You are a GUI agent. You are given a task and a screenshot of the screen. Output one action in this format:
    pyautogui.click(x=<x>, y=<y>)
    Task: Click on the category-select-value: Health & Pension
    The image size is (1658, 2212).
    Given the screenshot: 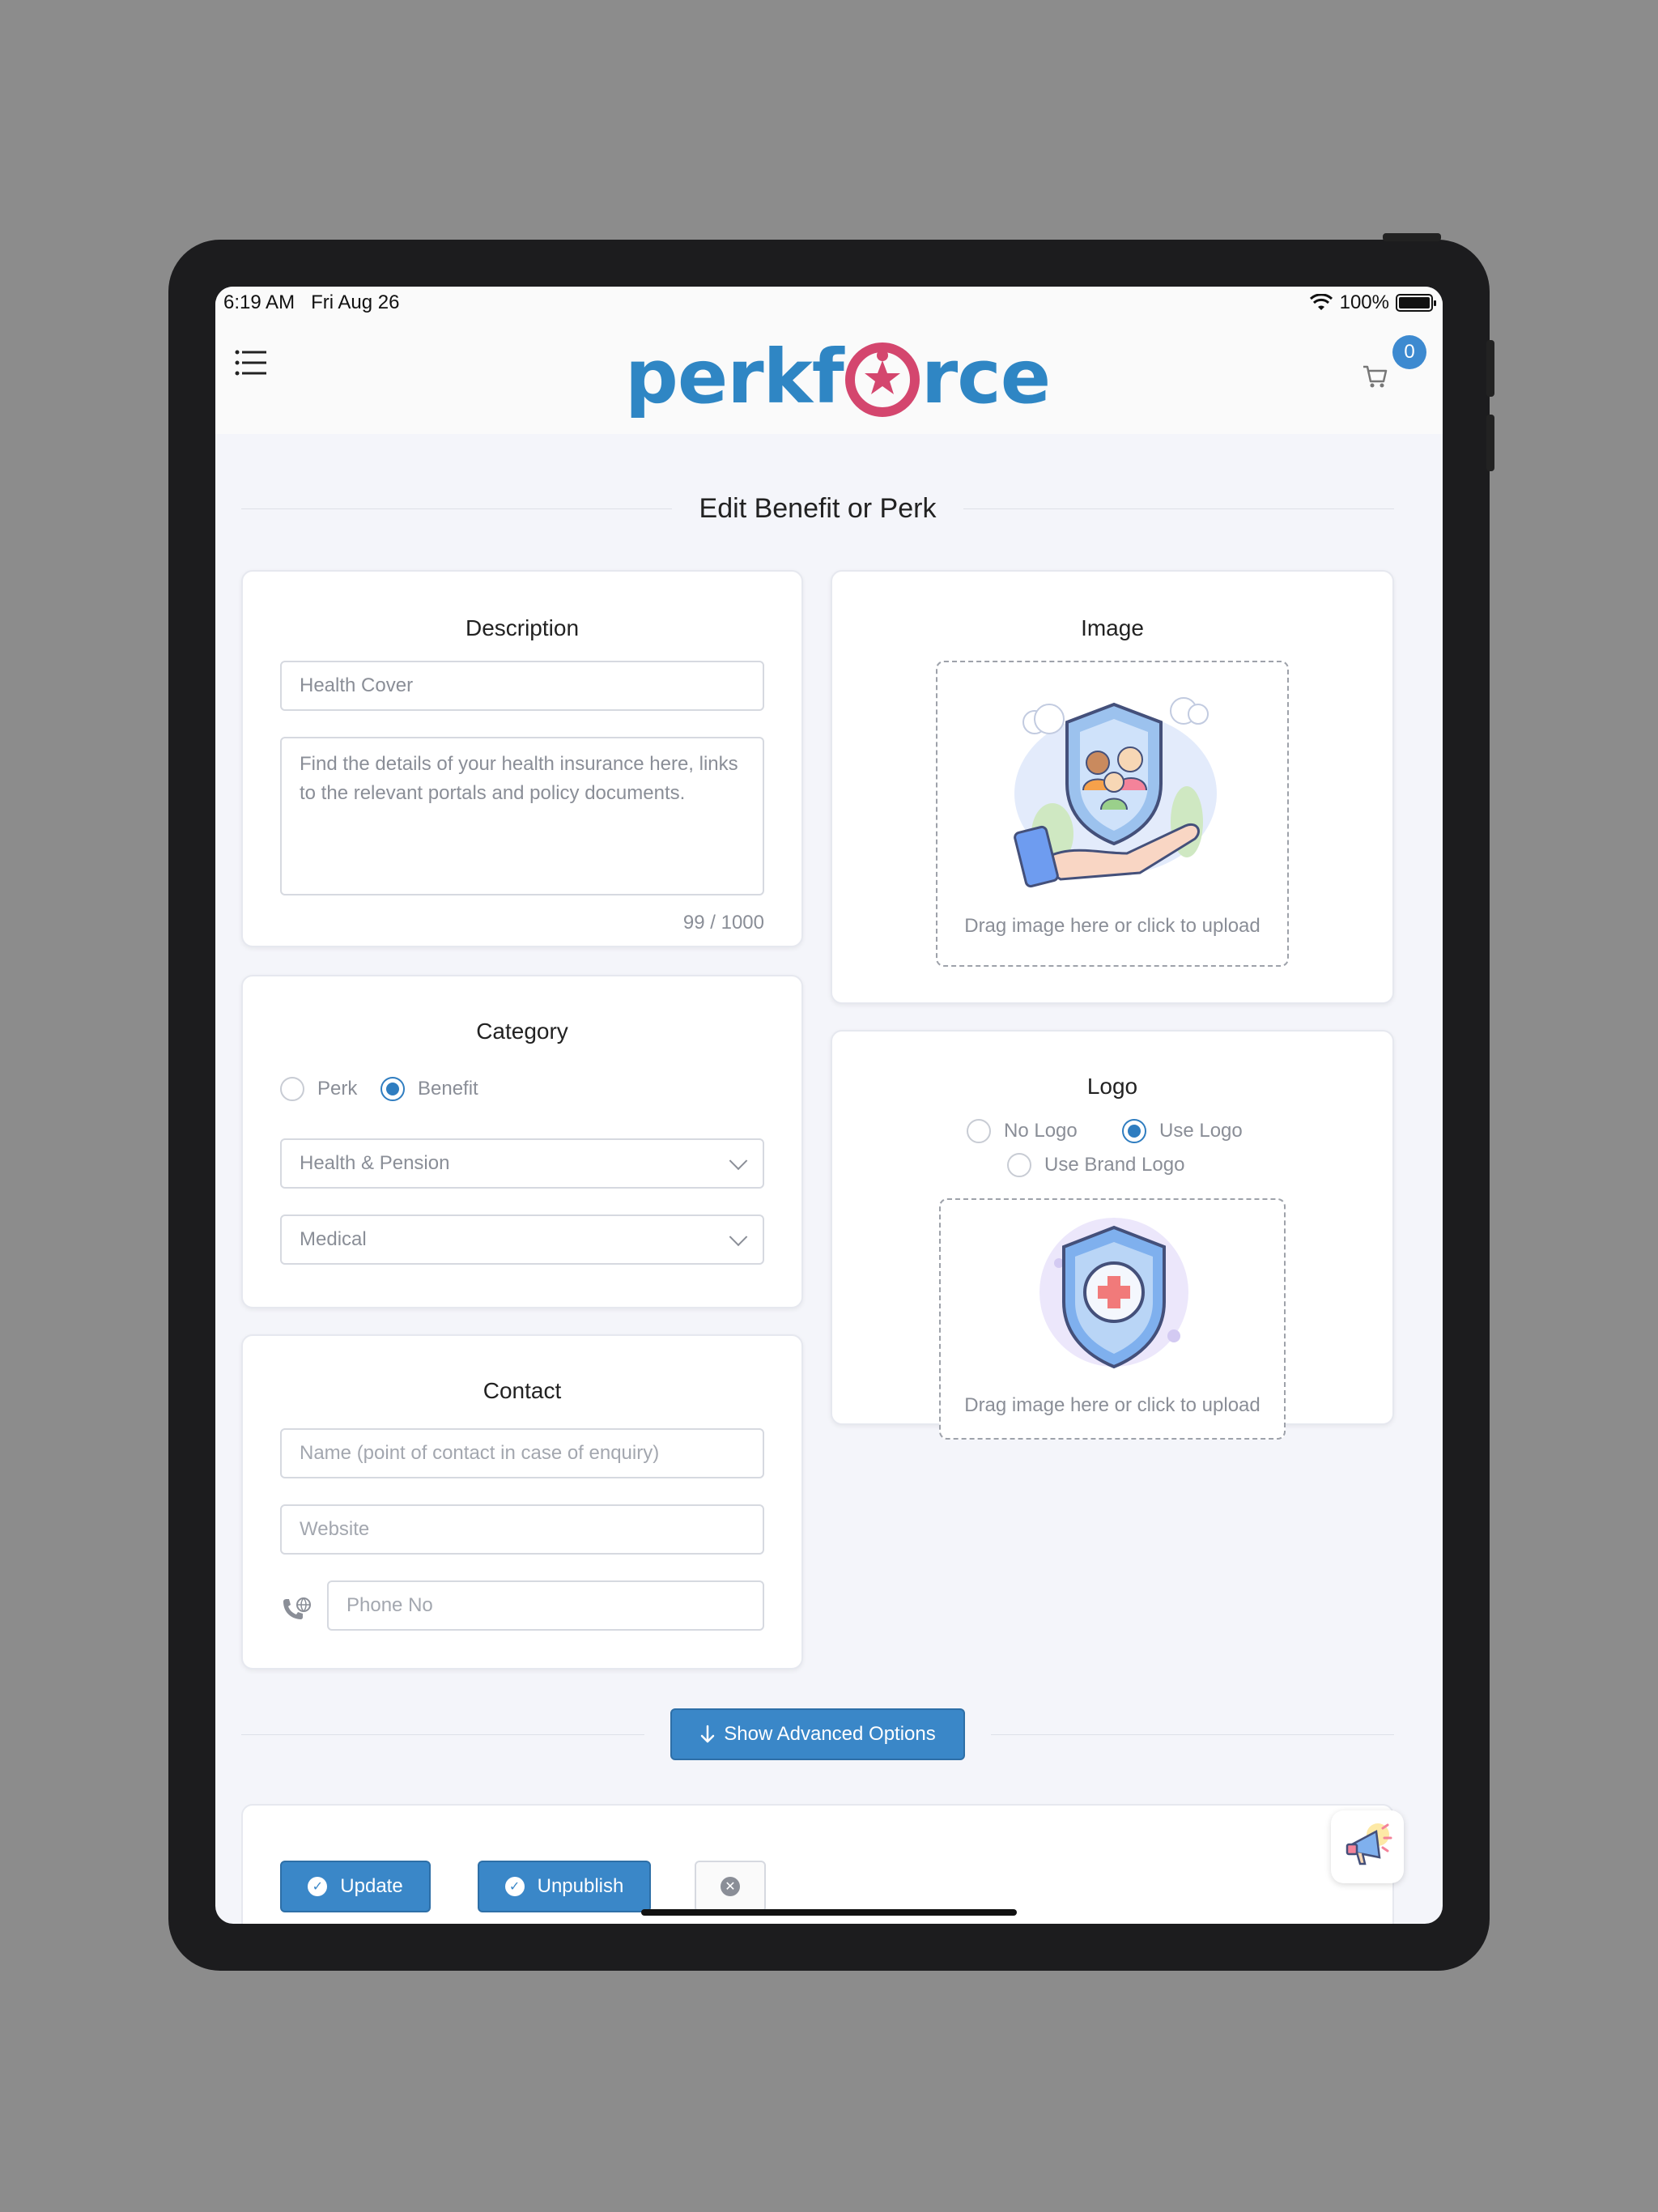 What is the action you would take?
    pyautogui.click(x=375, y=1163)
    